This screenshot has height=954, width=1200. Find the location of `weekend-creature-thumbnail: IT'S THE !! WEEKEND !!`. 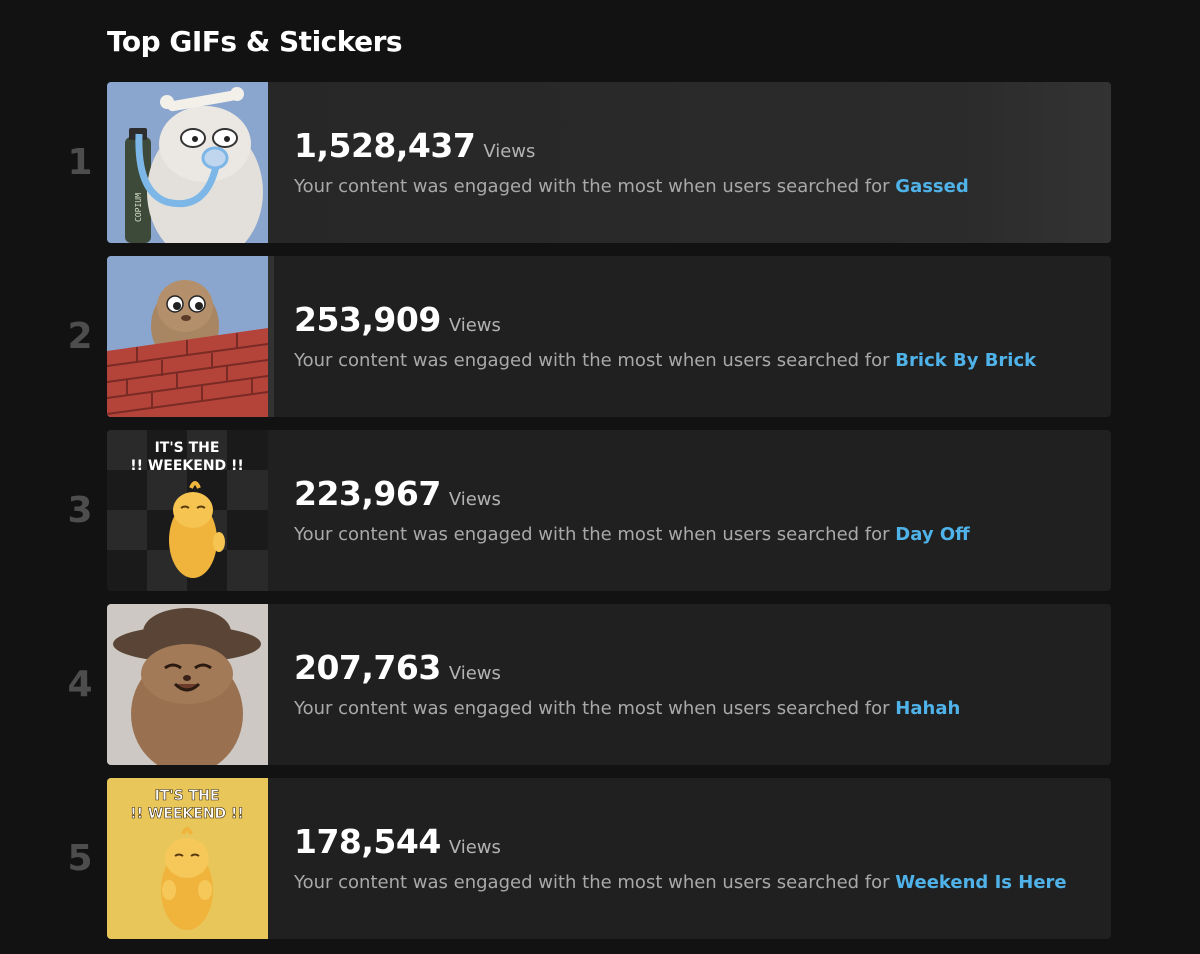

weekend-creature-thumbnail: IT'S THE !! WEEKEND !! is located at coordinates (187, 510).